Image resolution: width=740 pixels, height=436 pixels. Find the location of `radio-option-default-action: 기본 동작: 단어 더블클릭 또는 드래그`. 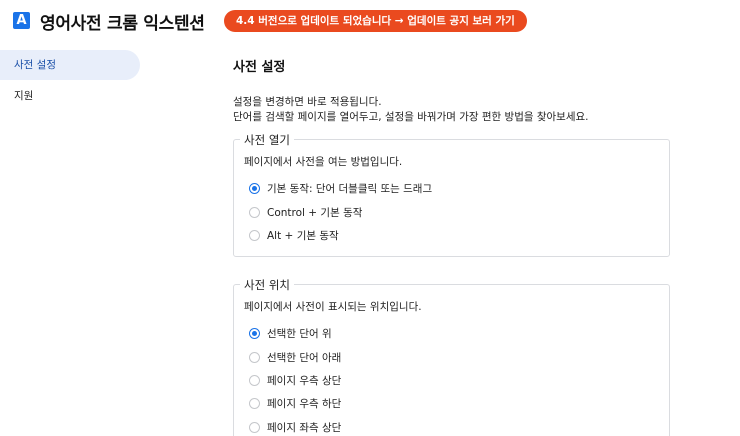

radio-option-default-action: 기본 동작: 단어 더블클릭 또는 드래그 is located at coordinates (451, 188).